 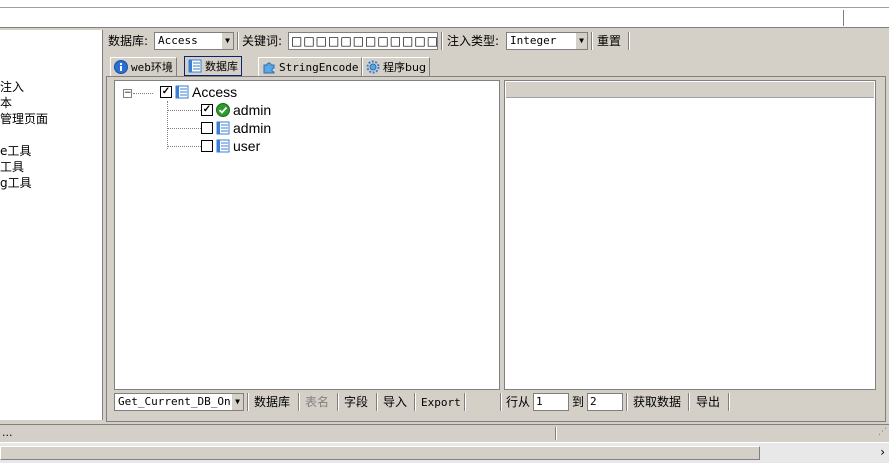 I want to click on top-strip, so click(x=444, y=4).